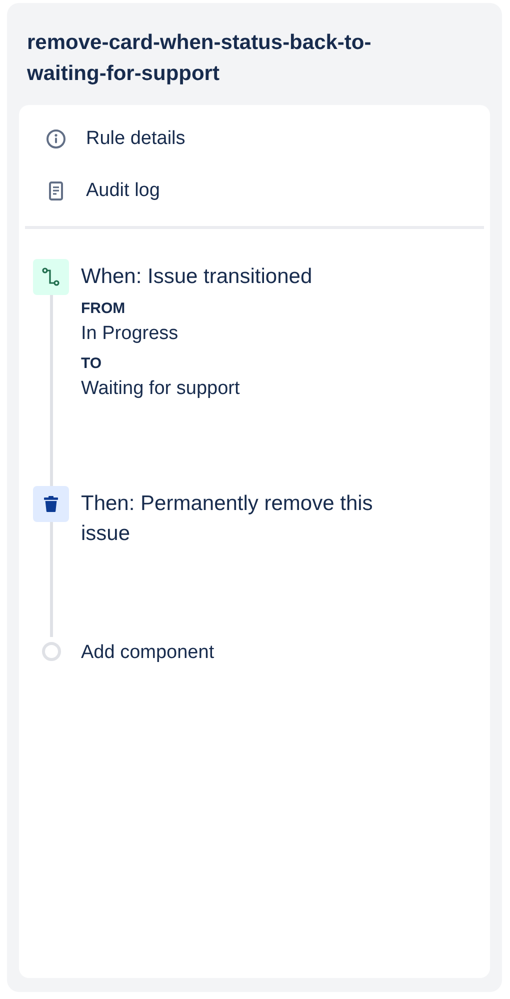  What do you see at coordinates (227, 519) in the screenshot?
I see `step-title: Then: Permanently remove this issue` at bounding box center [227, 519].